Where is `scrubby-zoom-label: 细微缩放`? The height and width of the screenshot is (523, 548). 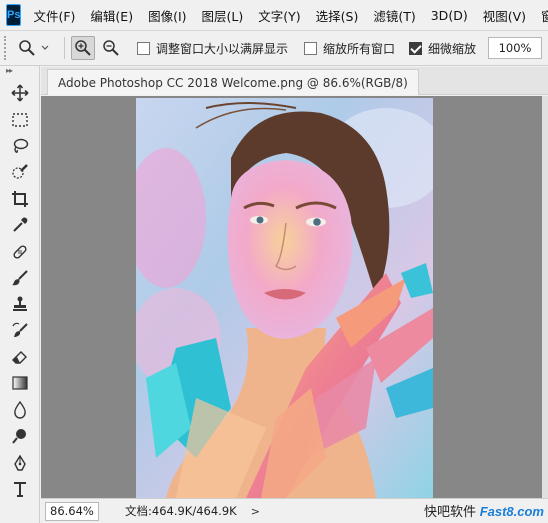 scrubby-zoom-label: 细微缩放 is located at coordinates (452, 48).